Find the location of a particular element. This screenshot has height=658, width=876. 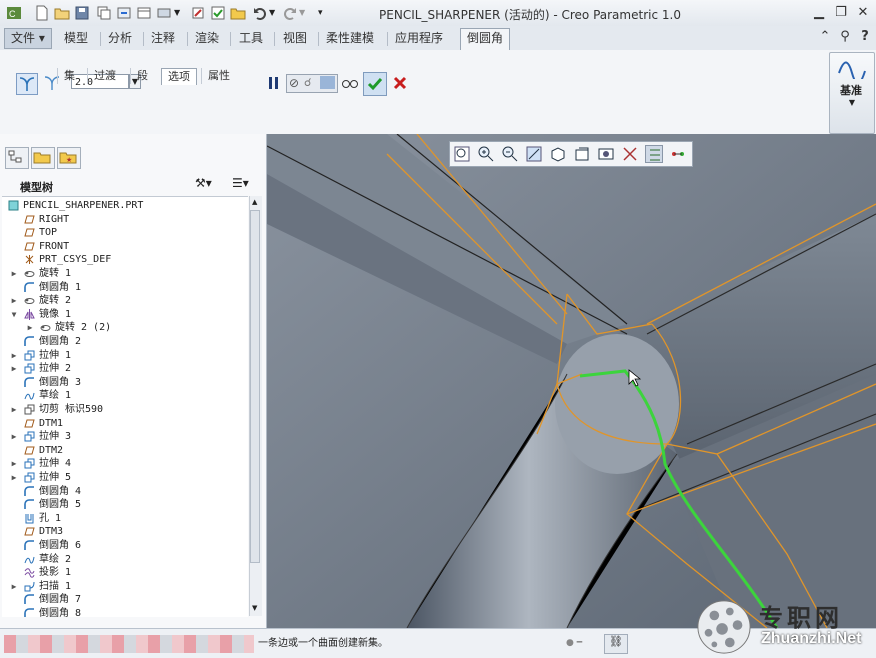

model-display-icon is located at coordinates (164, 13).